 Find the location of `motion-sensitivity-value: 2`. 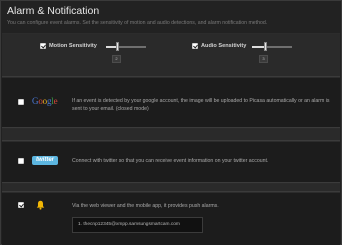

motion-sensitivity-value: 2 is located at coordinates (116, 59).